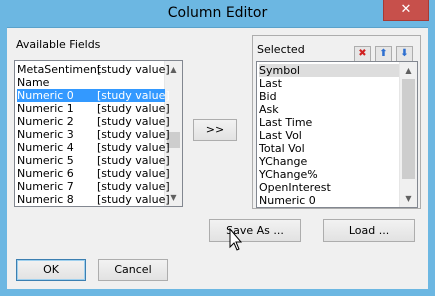  Describe the element at coordinates (45, 173) in the screenshot. I see `field-name: Numeric 6` at that location.